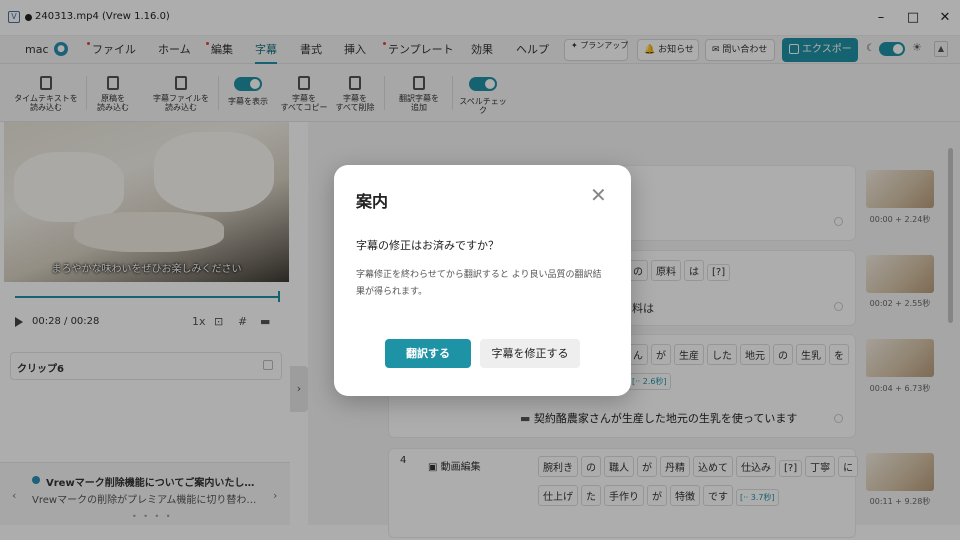 The height and width of the screenshot is (540, 960). What do you see at coordinates (530, 353) in the screenshot?
I see `fix-subtitles-button: 字幕を修正する` at bounding box center [530, 353].